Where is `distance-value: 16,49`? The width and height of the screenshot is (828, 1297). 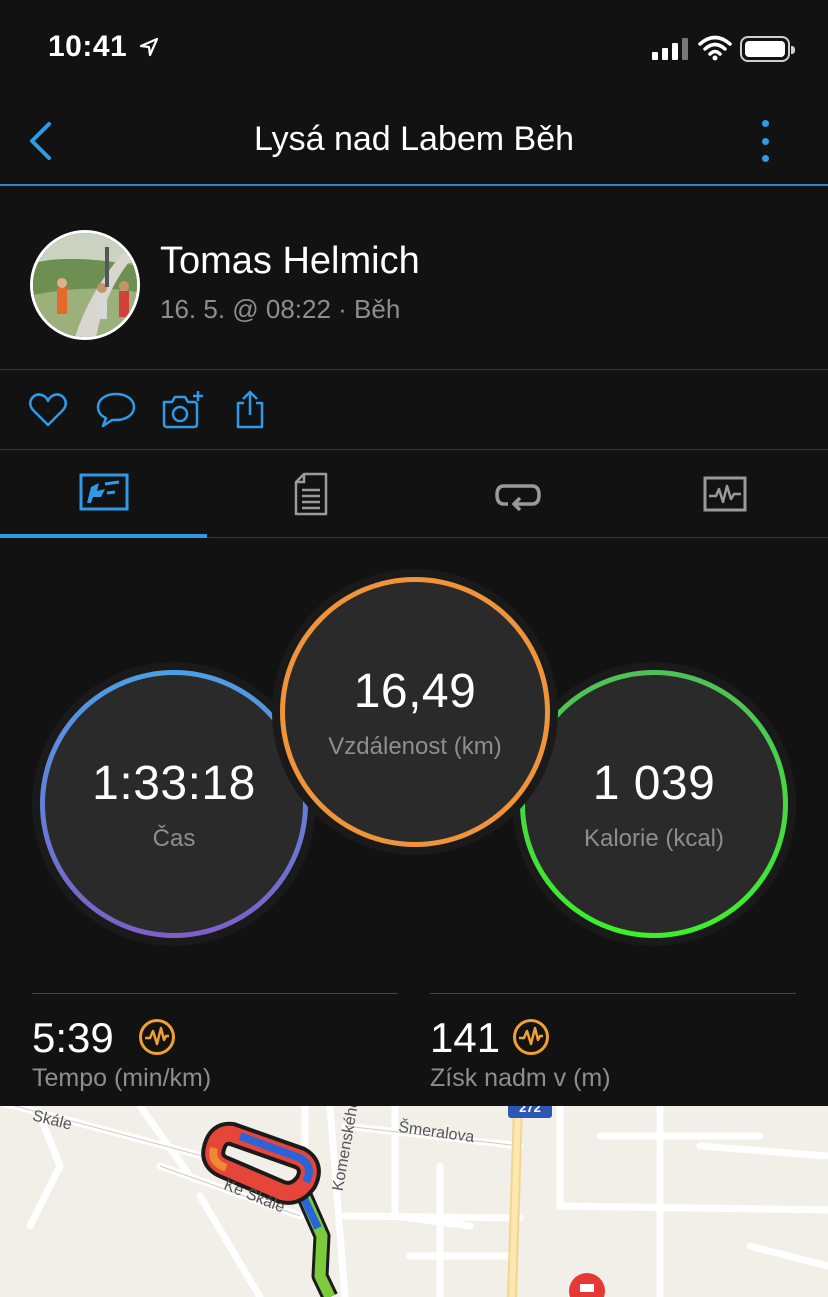 distance-value: 16,49 is located at coordinates (415, 691).